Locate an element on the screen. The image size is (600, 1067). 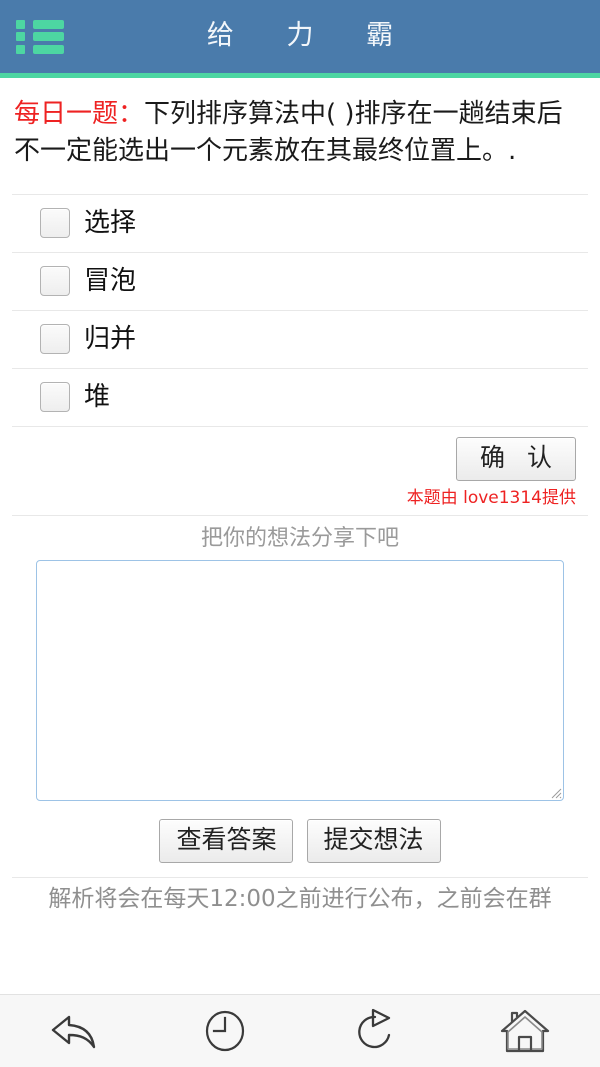
nav-refresh-button is located at coordinates (375, 1031).